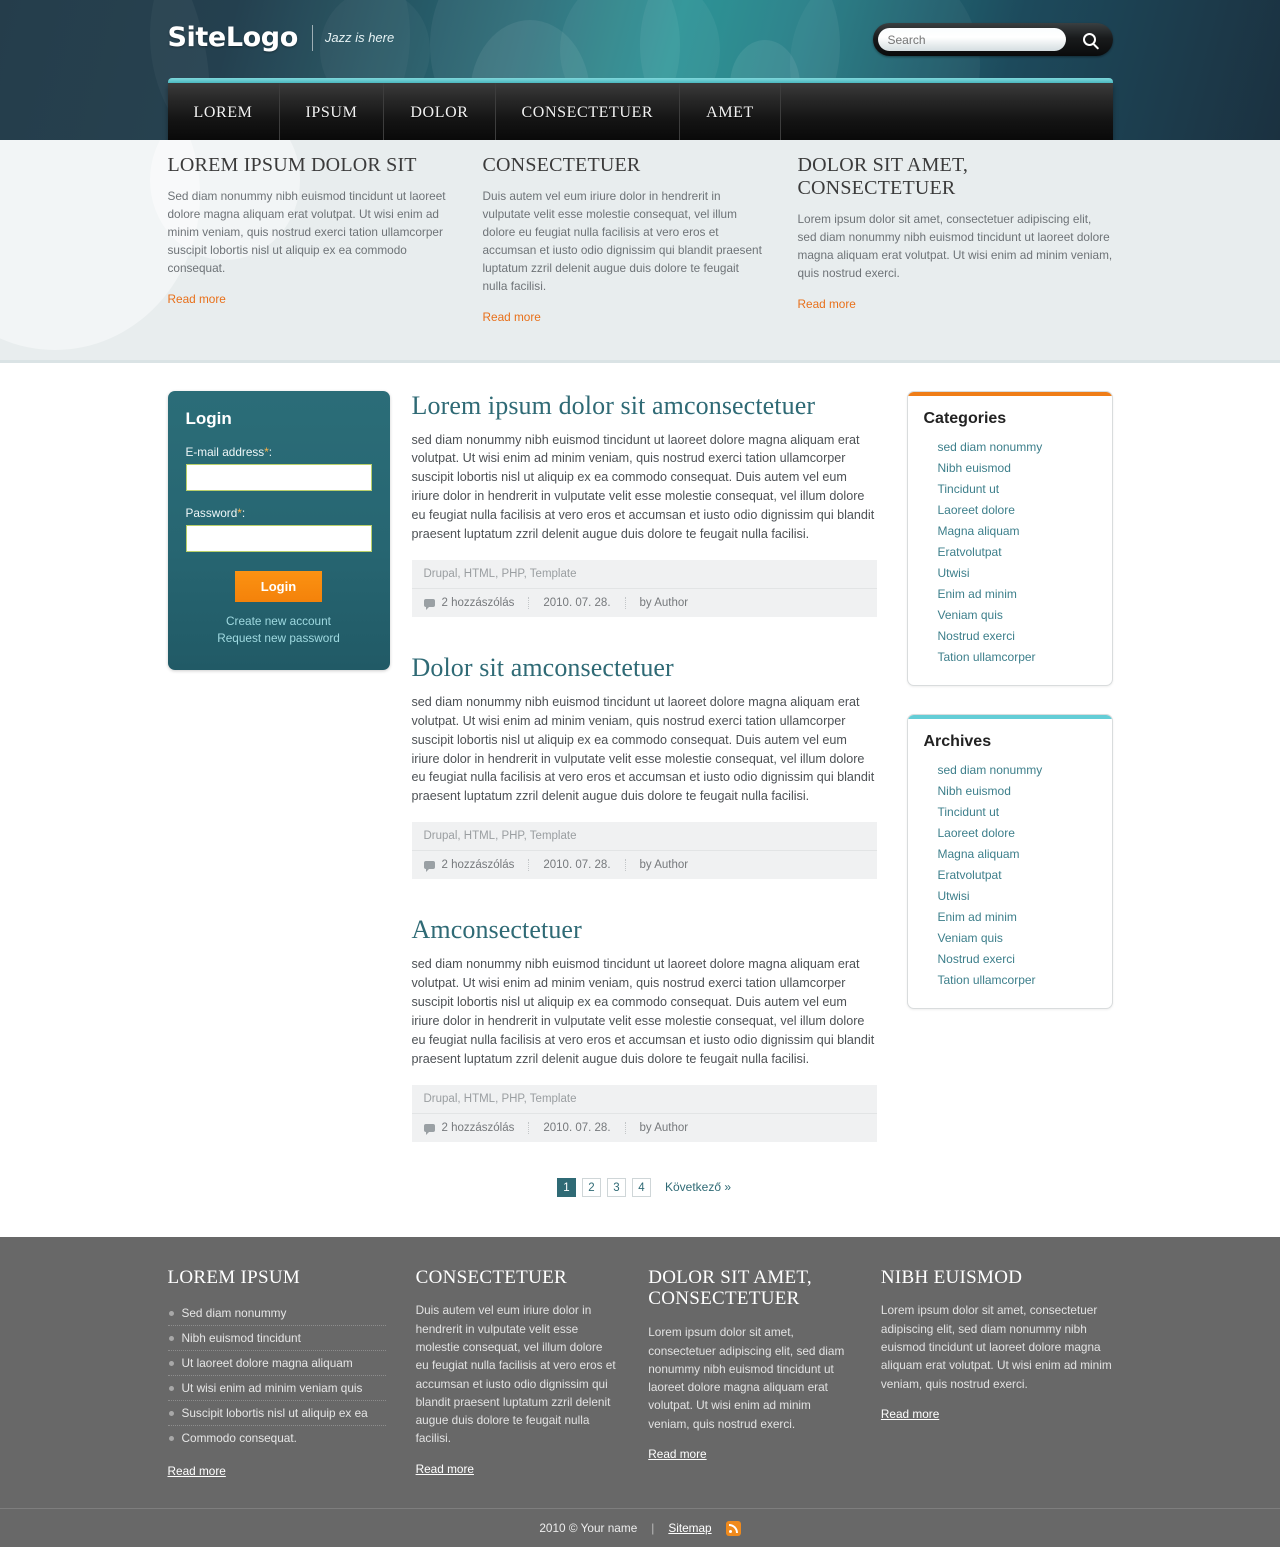 The height and width of the screenshot is (1547, 1280). Describe the element at coordinates (698, 1187) in the screenshot. I see `next-page-link: Következő »` at that location.